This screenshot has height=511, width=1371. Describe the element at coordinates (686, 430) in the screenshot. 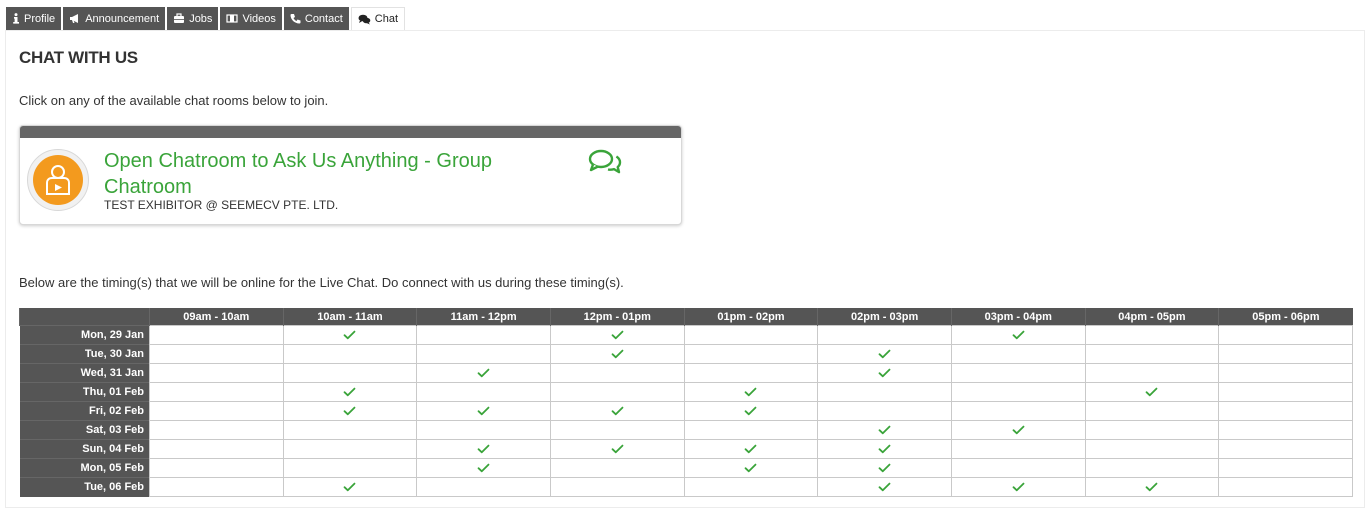

I see `schedule-row: Sat, 03 Feb` at that location.